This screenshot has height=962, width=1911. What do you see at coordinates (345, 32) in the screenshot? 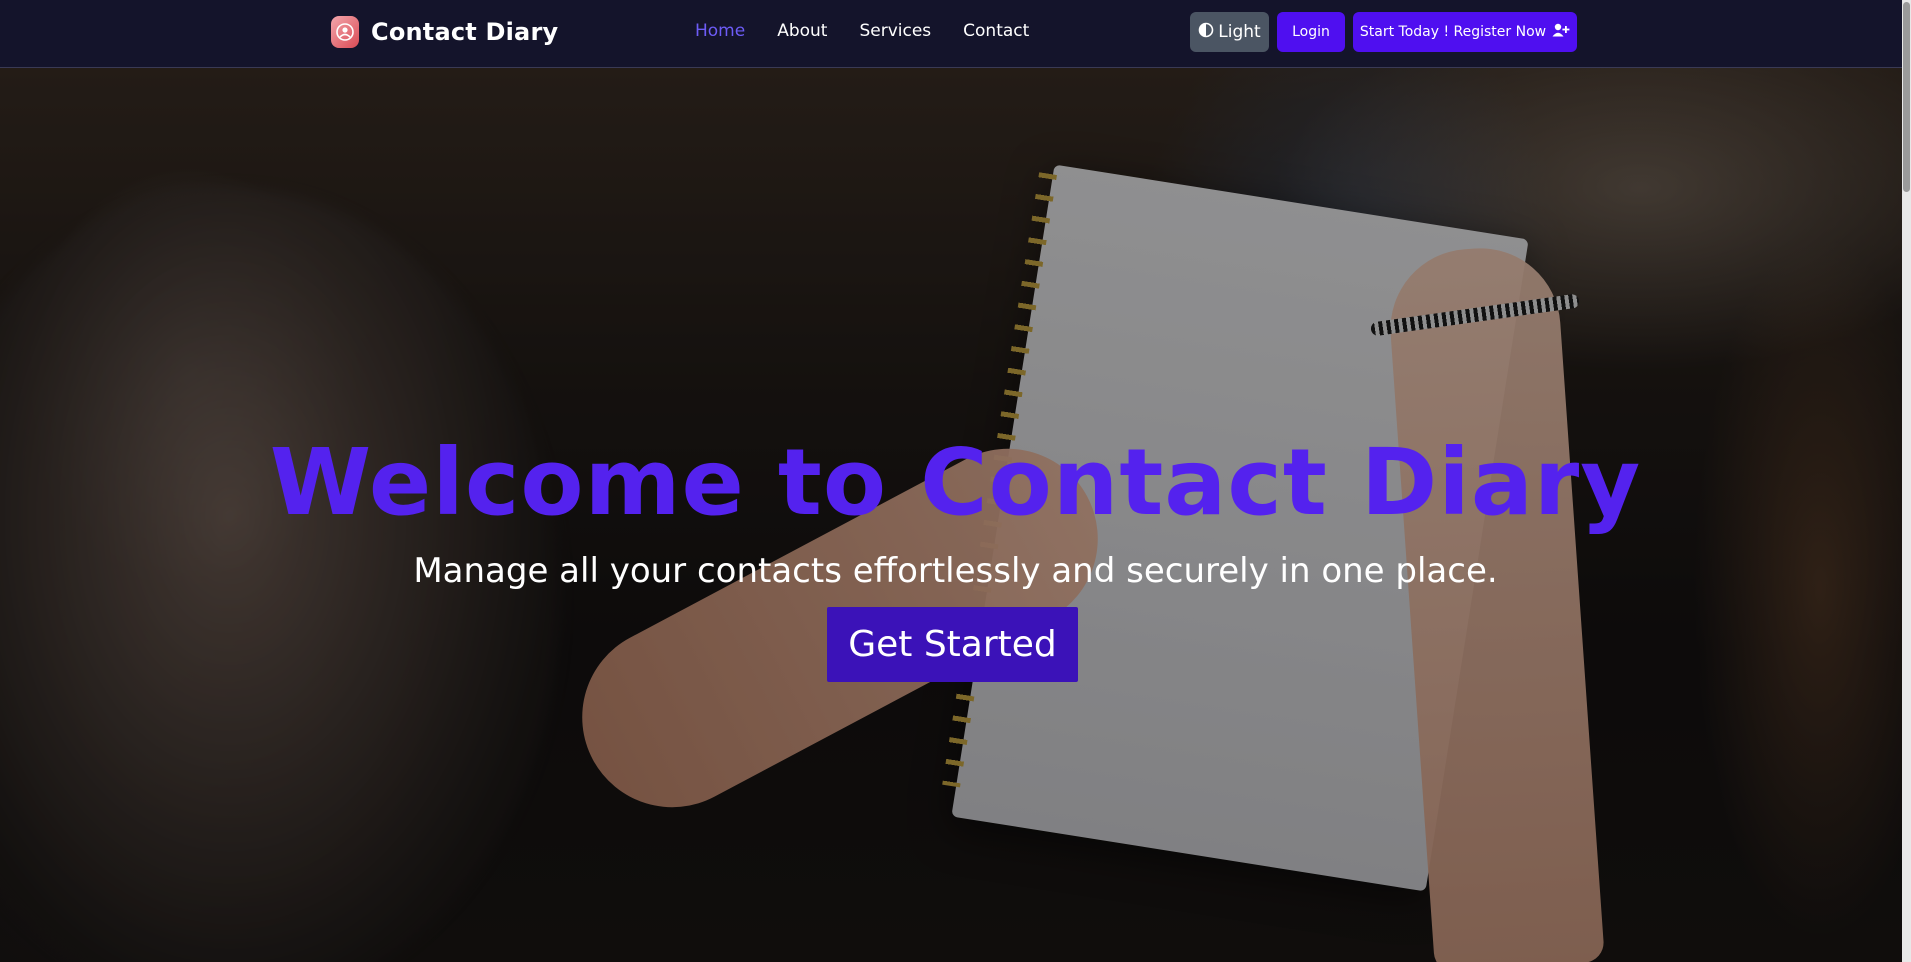
I see `contact-diary-logo-icon` at bounding box center [345, 32].